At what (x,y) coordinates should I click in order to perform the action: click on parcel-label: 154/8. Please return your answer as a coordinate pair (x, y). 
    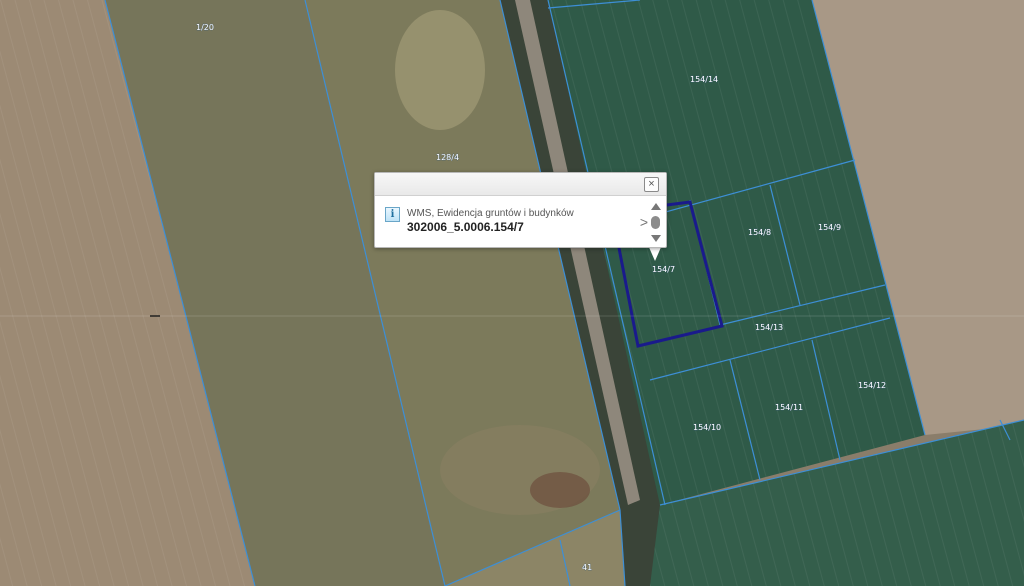
    Looking at the image, I should click on (759, 232).